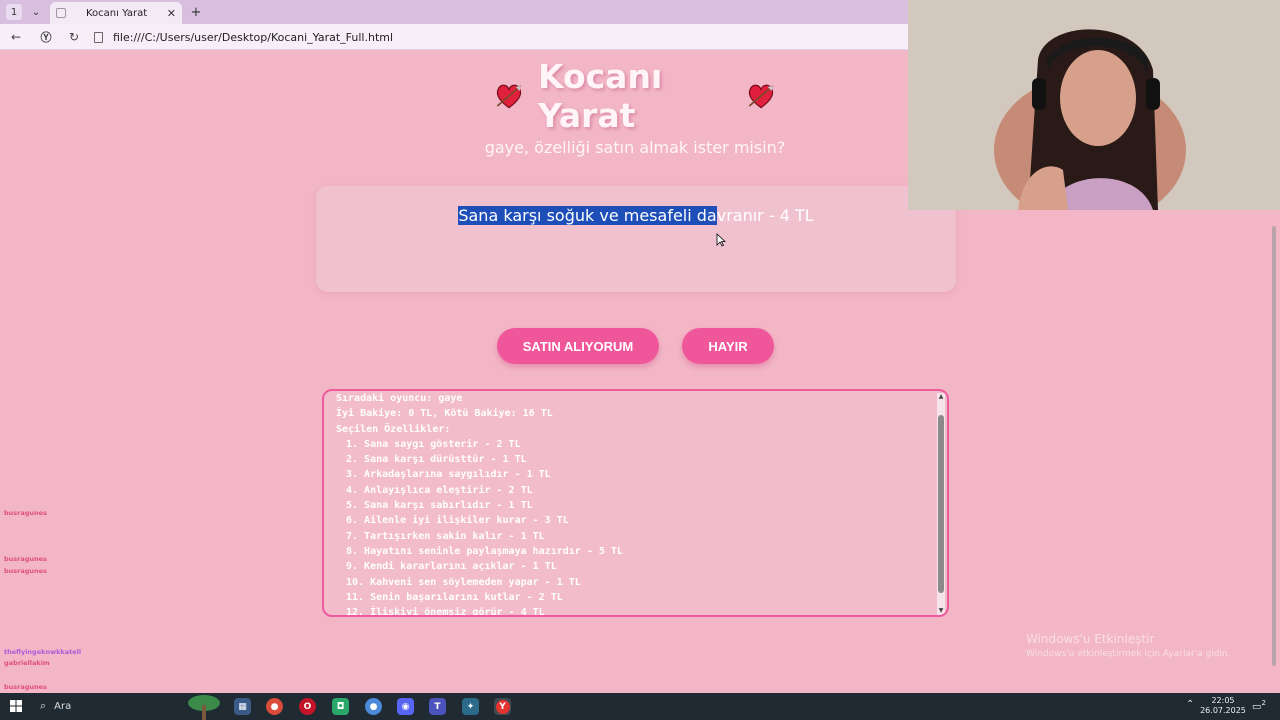  Describe the element at coordinates (454, 12) in the screenshot. I see `browser-tab-bar: 1 ⌄ Kocanı Yarat ✕ +` at that location.